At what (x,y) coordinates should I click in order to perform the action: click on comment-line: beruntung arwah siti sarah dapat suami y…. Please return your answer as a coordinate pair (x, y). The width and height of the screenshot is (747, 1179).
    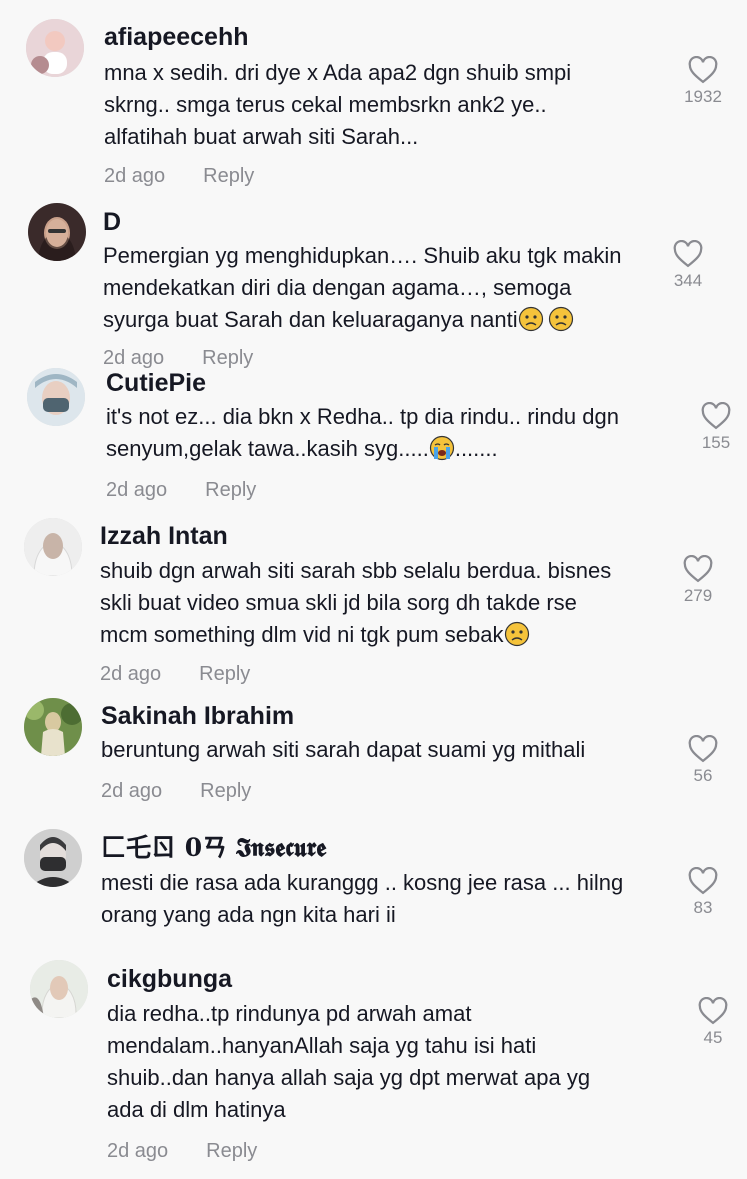
    Looking at the image, I should click on (343, 749).